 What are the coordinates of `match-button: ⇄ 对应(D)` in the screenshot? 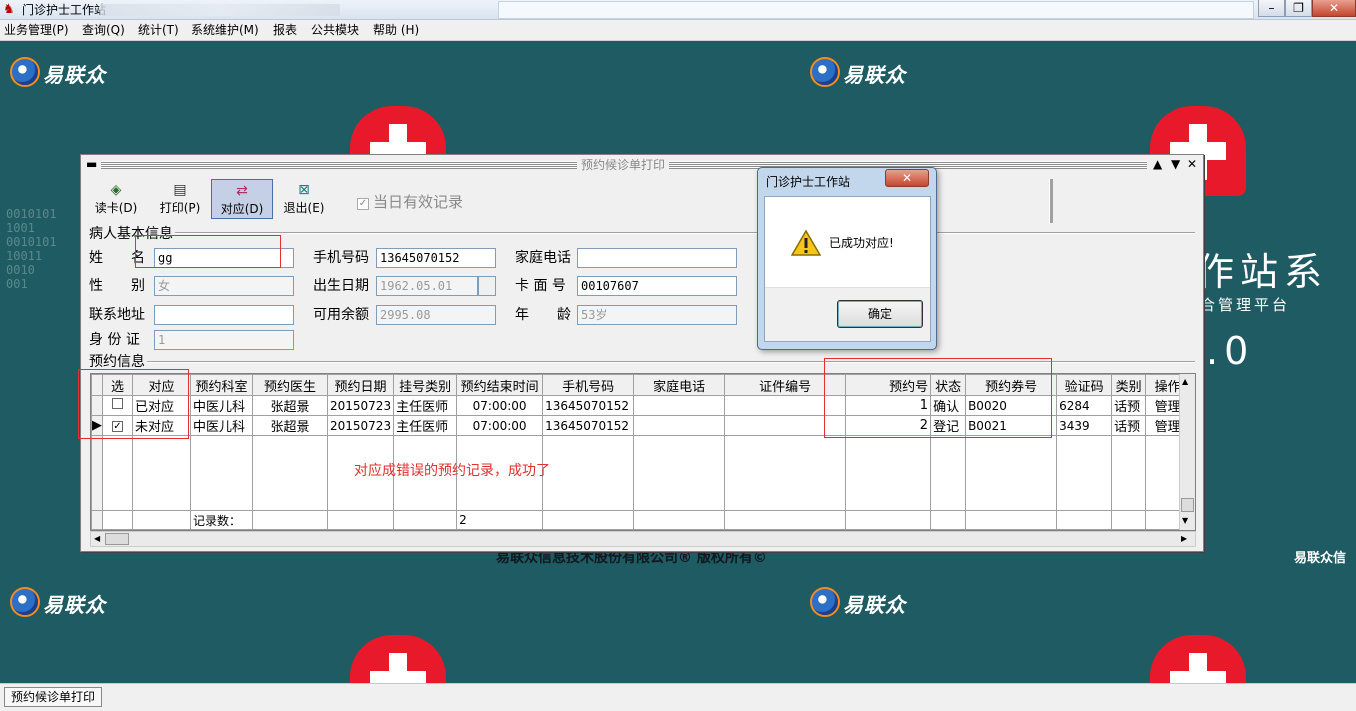 It's located at (242, 199).